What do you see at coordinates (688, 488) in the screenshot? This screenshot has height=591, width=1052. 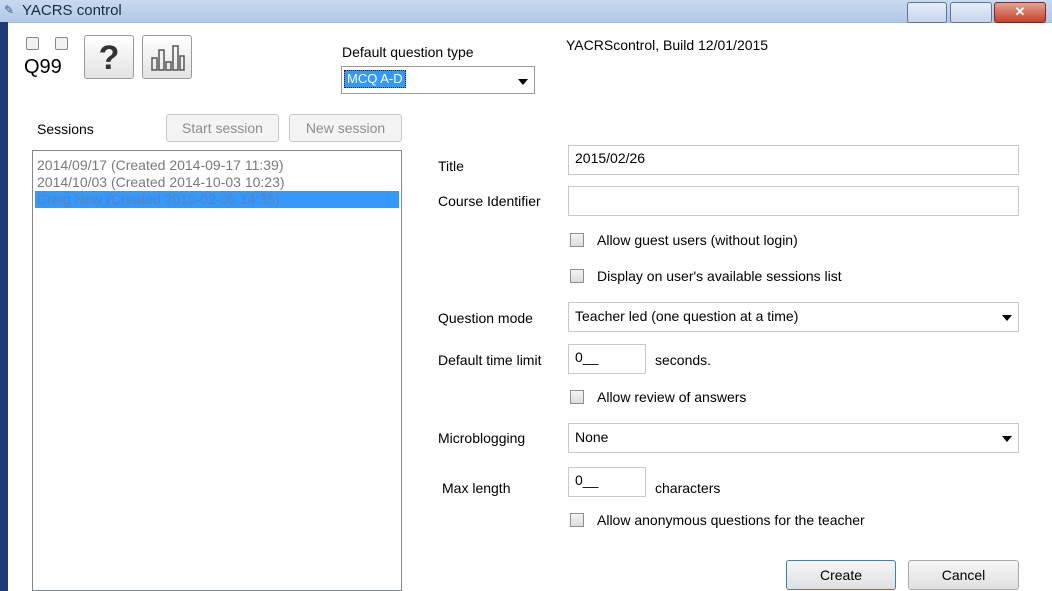 I see `max-length-unit: characters` at bounding box center [688, 488].